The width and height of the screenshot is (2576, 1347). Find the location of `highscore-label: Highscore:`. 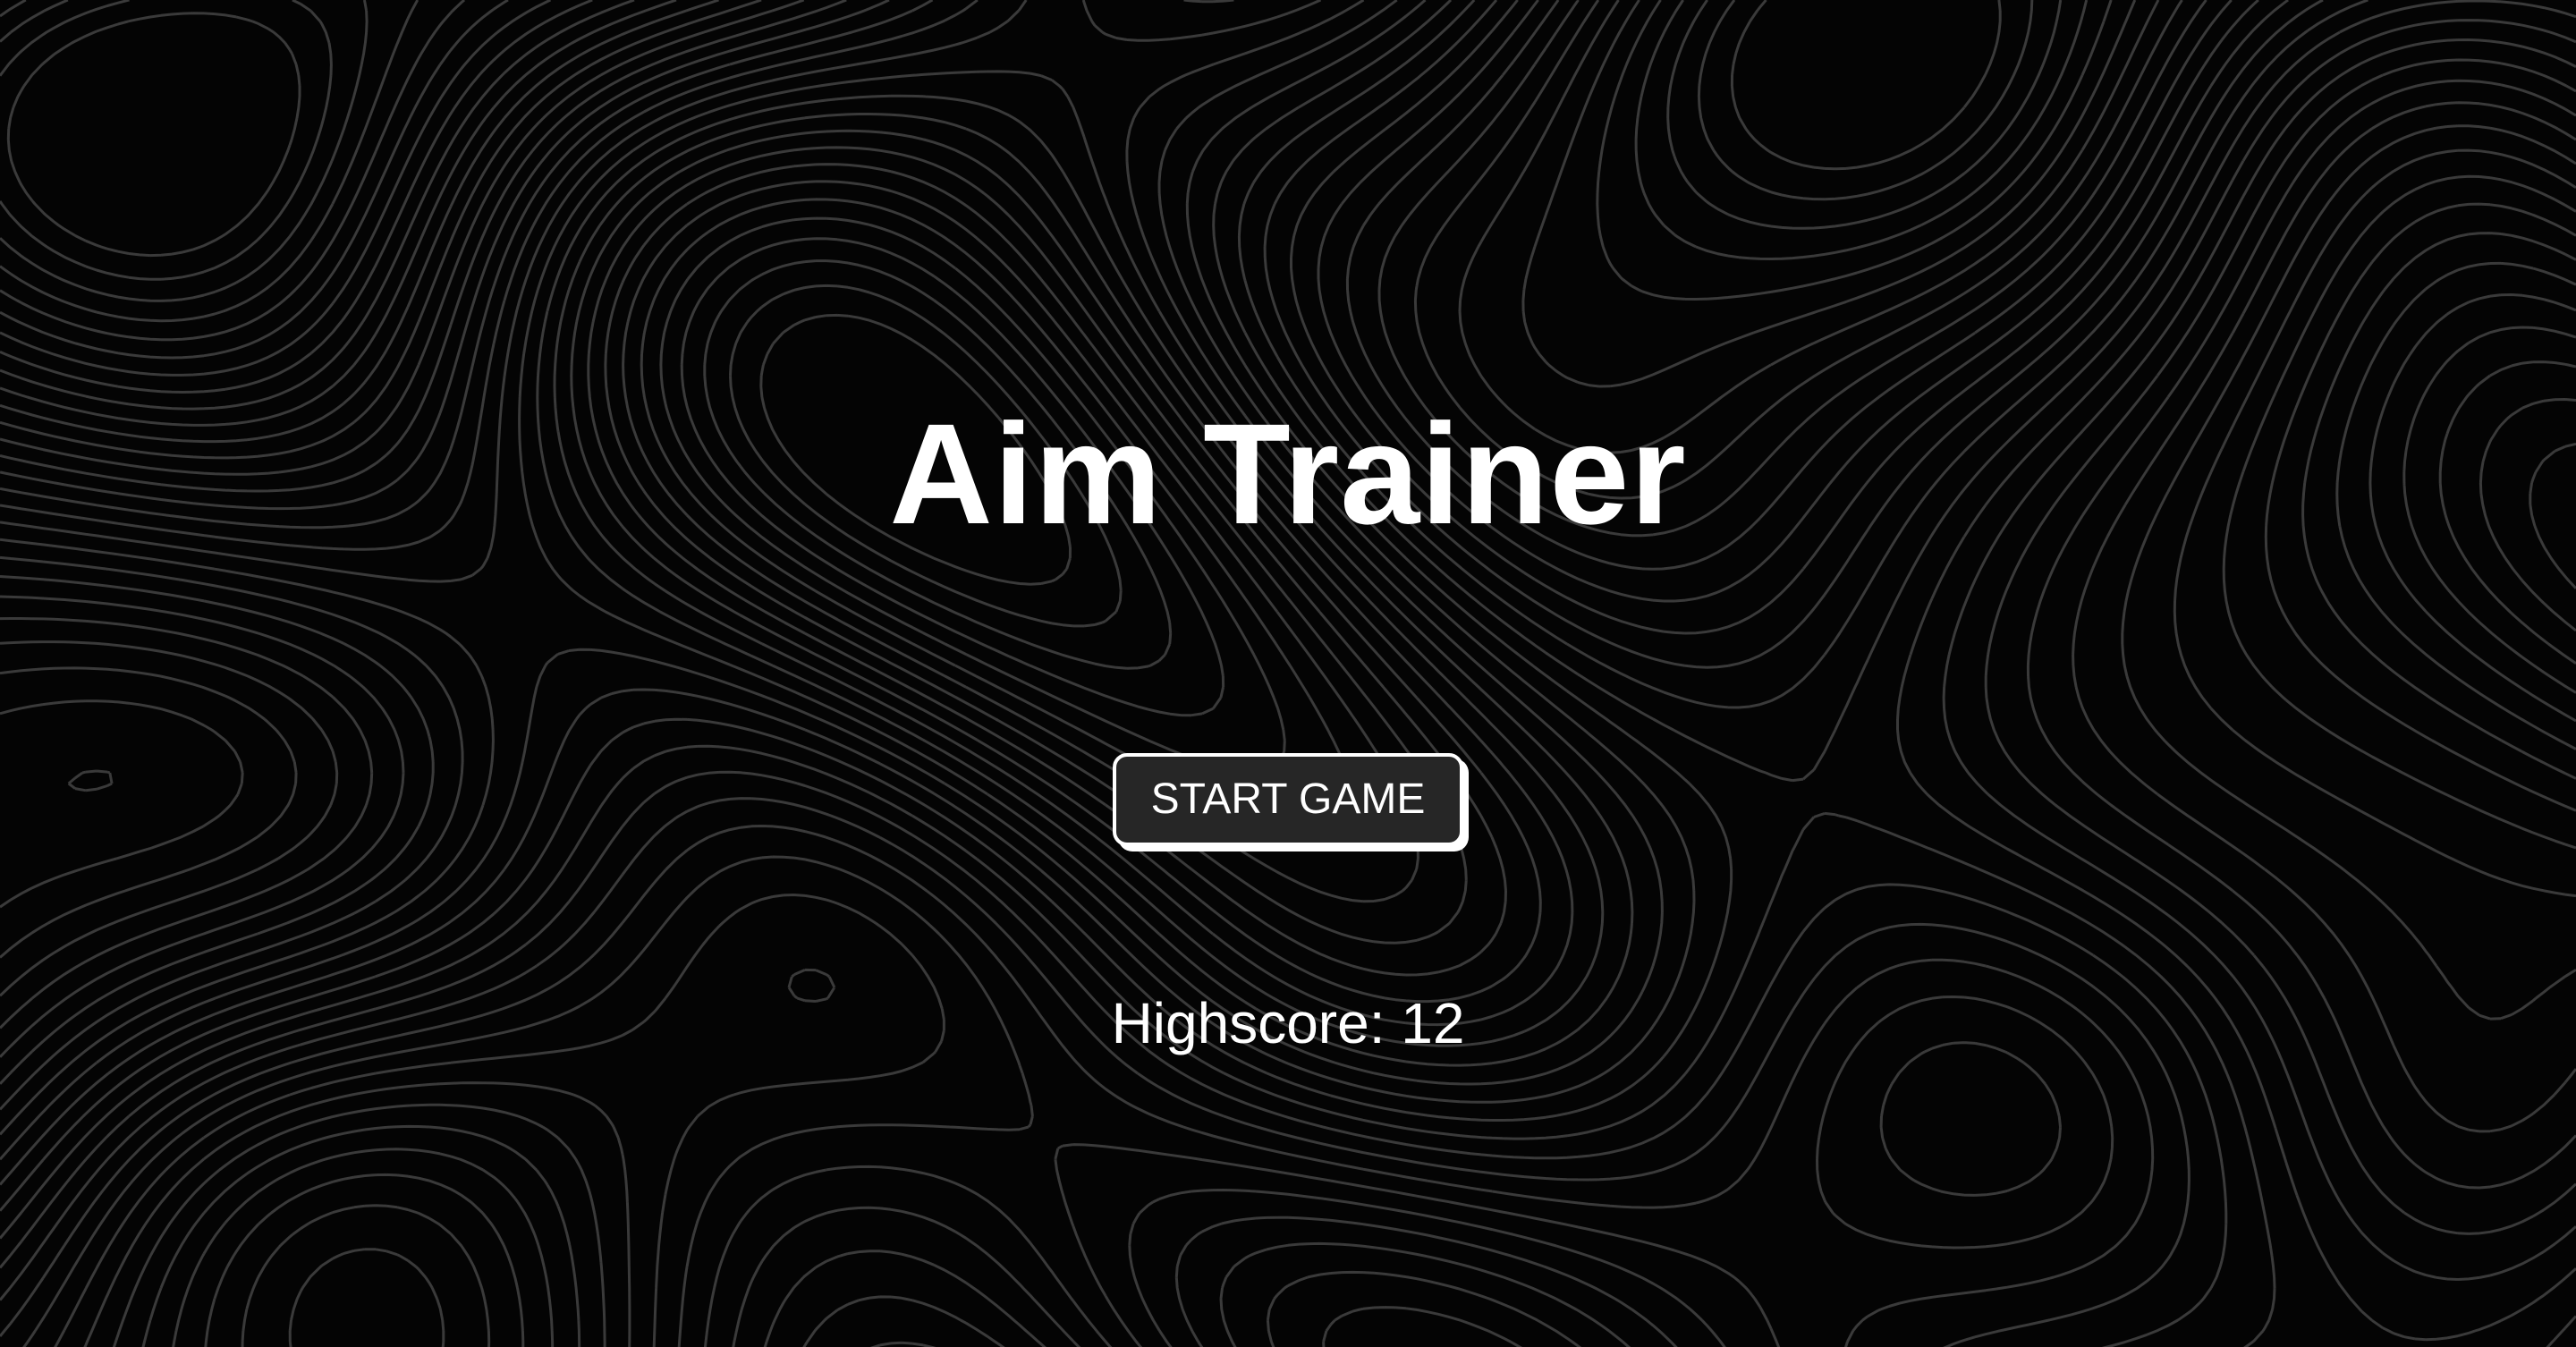

highscore-label: Highscore: is located at coordinates (1248, 1023).